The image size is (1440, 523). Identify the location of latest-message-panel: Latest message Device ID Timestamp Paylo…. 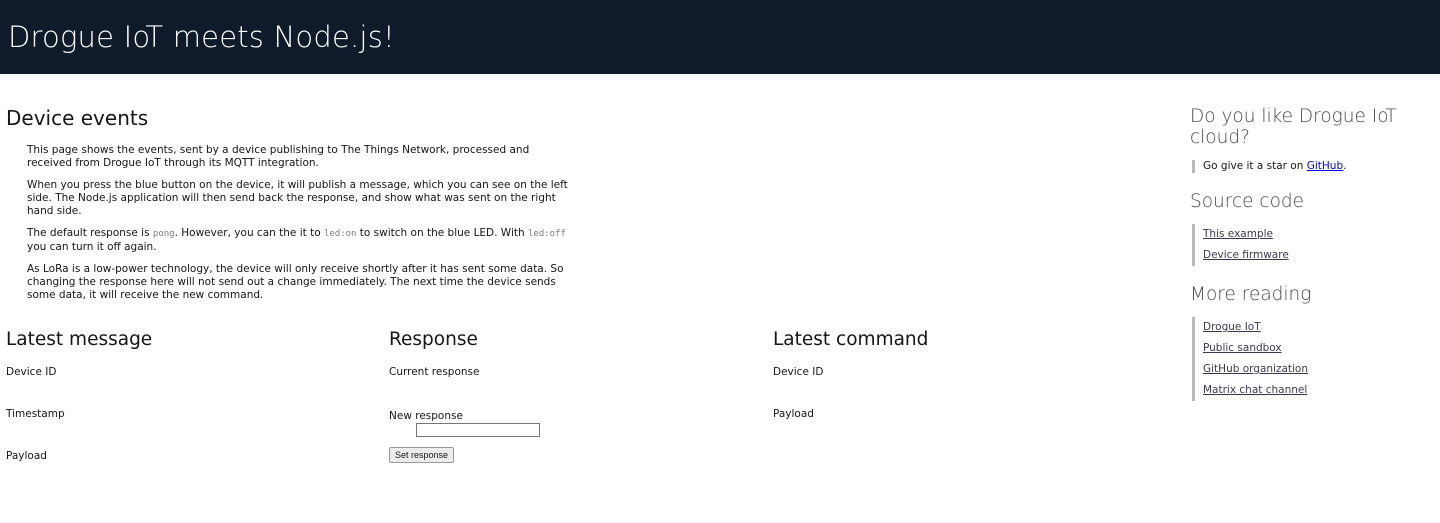
(186, 395).